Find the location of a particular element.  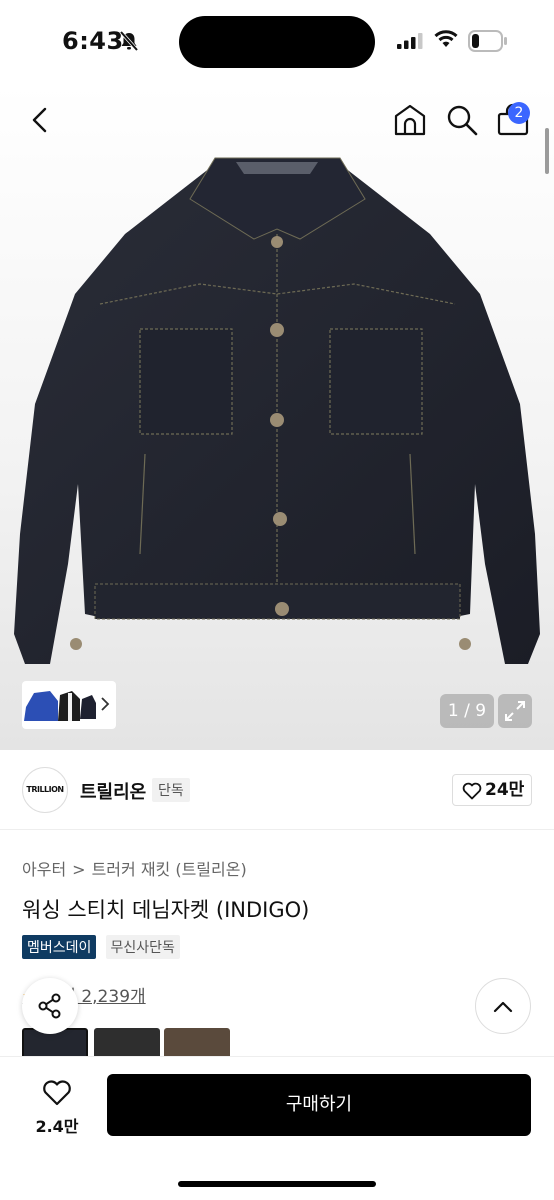

status-bar: 6:43 is located at coordinates (277, 42).